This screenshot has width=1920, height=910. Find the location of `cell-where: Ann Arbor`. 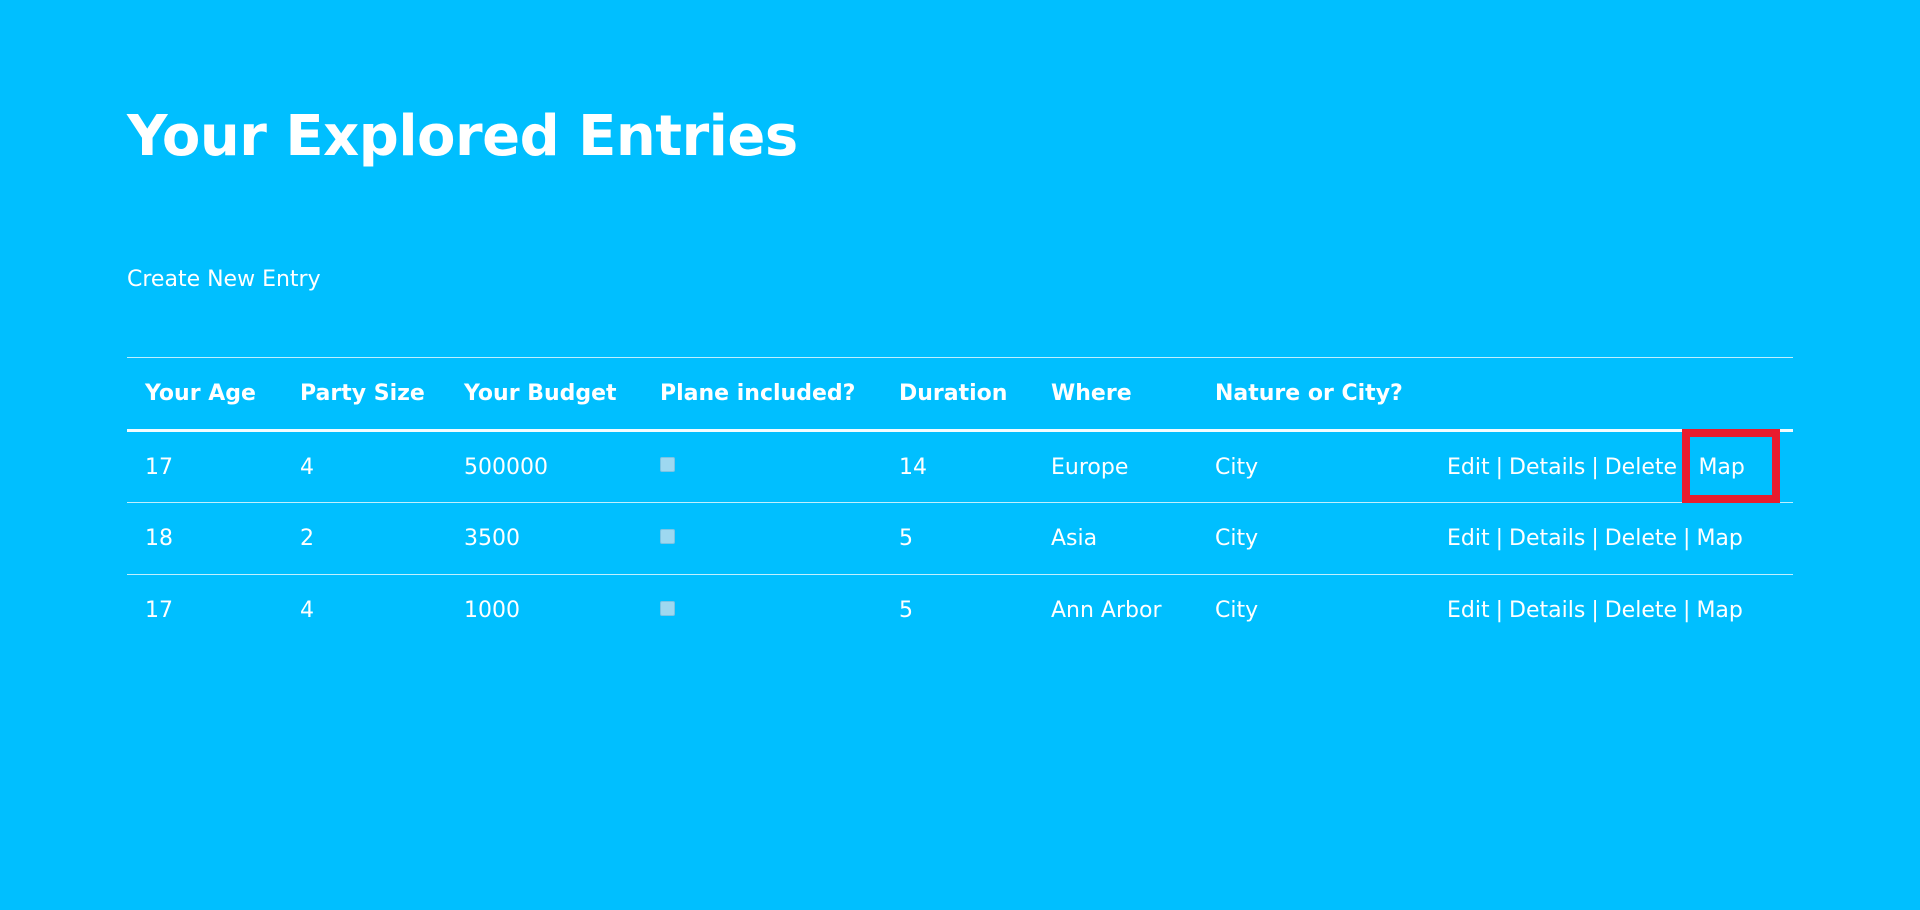

cell-where: Ann Arbor is located at coordinates (1106, 611).